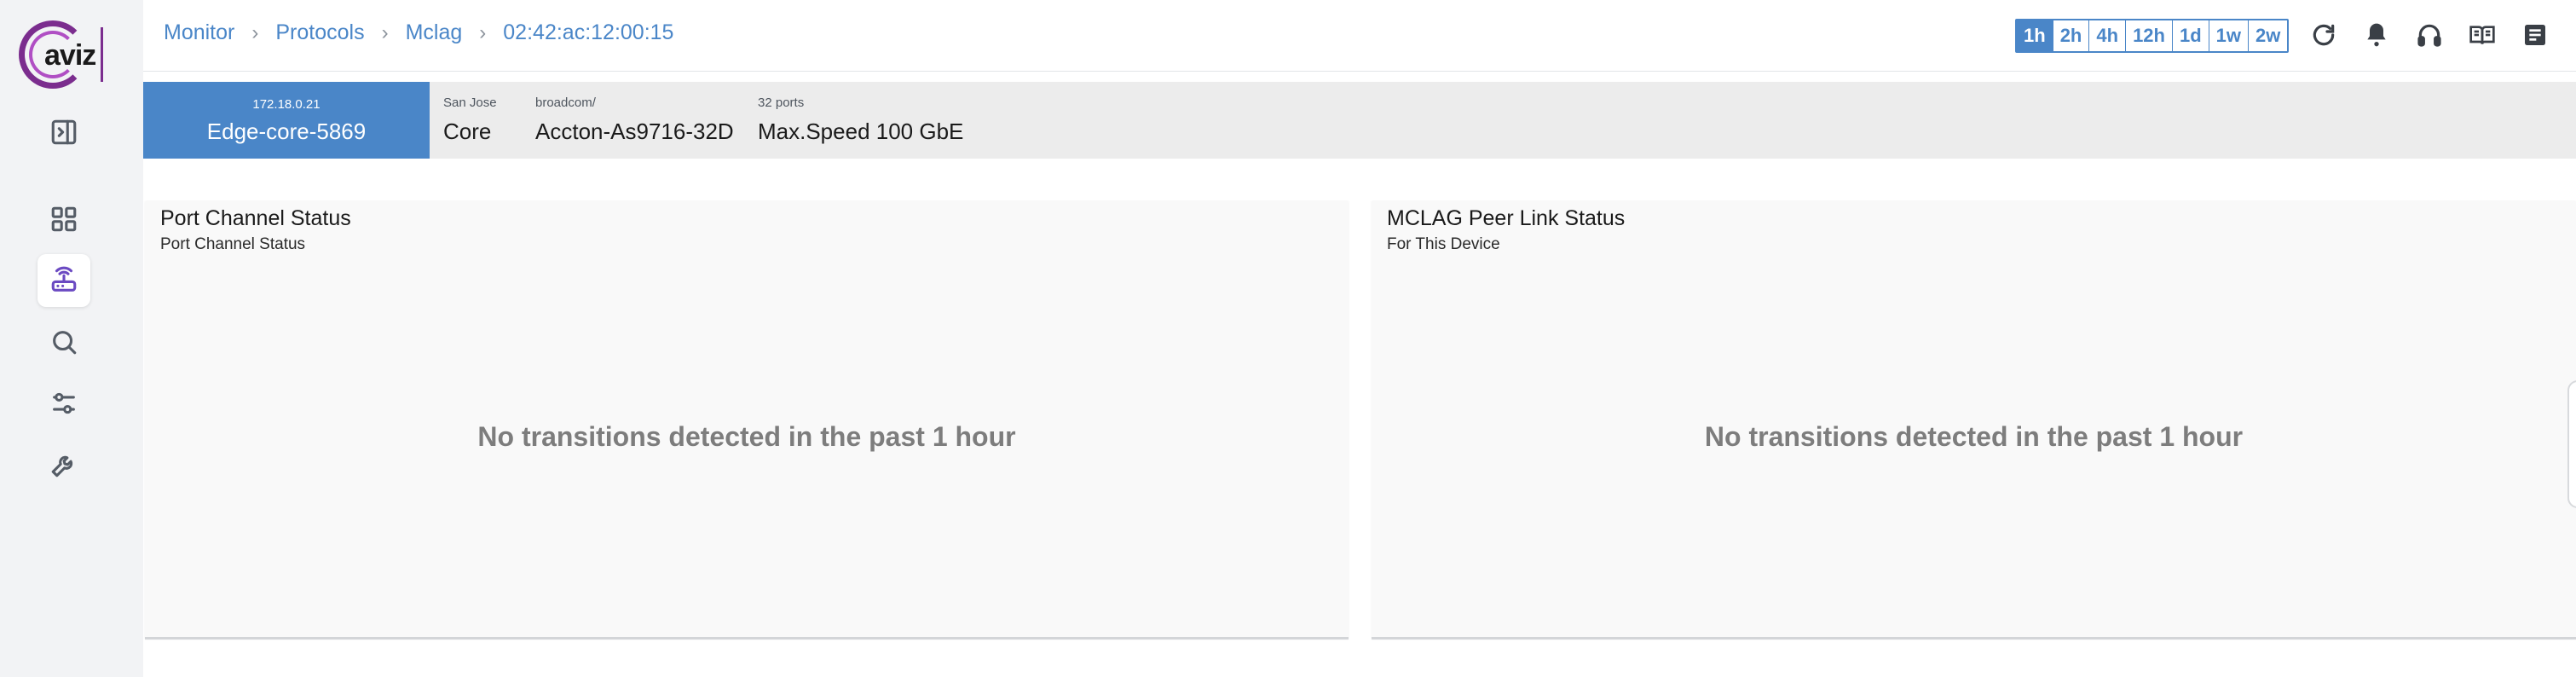  Describe the element at coordinates (470, 103) in the screenshot. I see `location-label: San Jose` at that location.